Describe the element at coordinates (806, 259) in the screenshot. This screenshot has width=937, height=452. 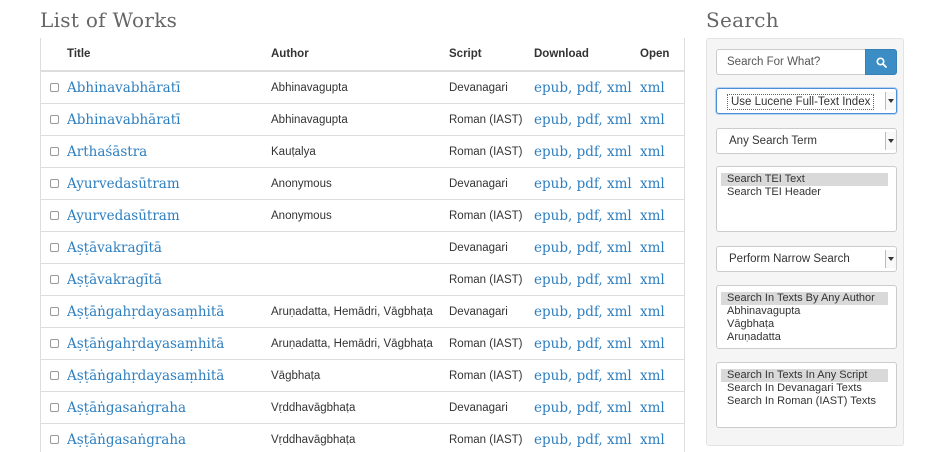
I see `narrow-search-select: Perform Narrow Search` at that location.